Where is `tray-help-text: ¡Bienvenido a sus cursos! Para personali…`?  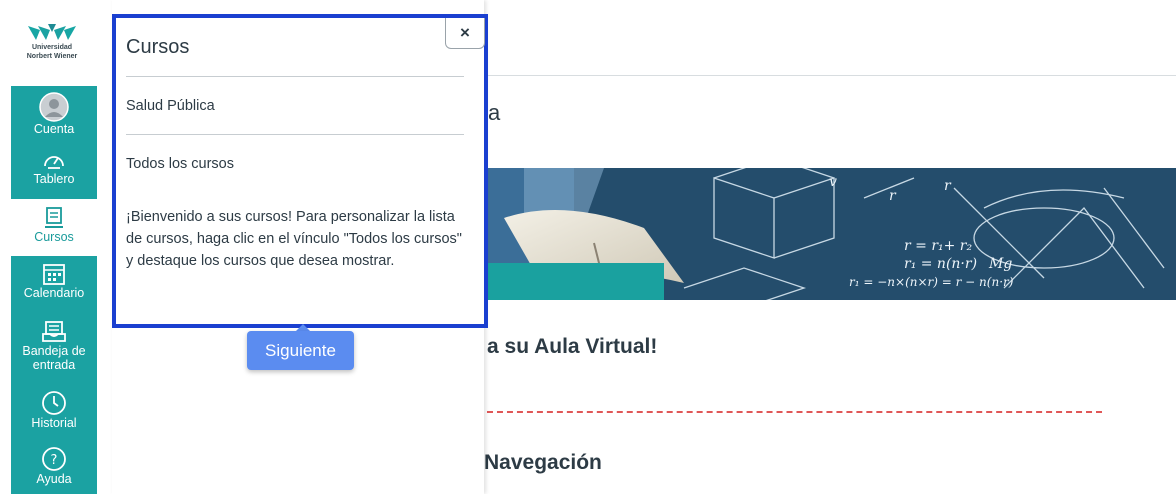
tray-help-text: ¡Bienvenido a sus cursos! Para personali… is located at coordinates (294, 239).